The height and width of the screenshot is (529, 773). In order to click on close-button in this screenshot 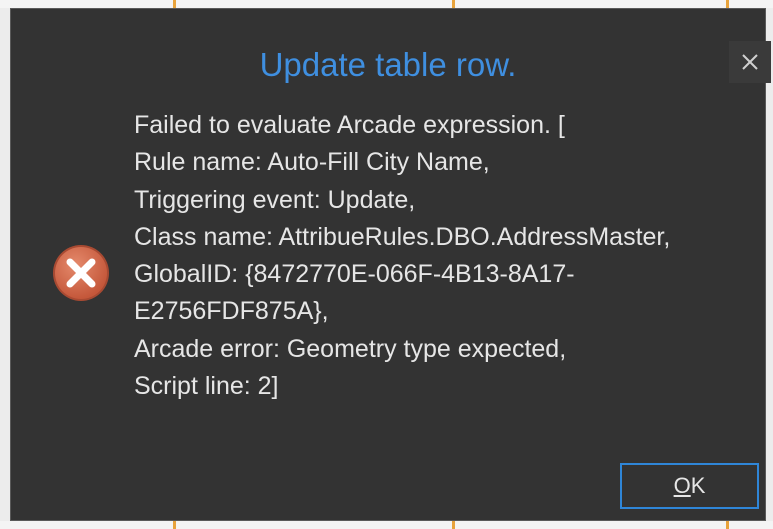, I will do `click(750, 62)`.